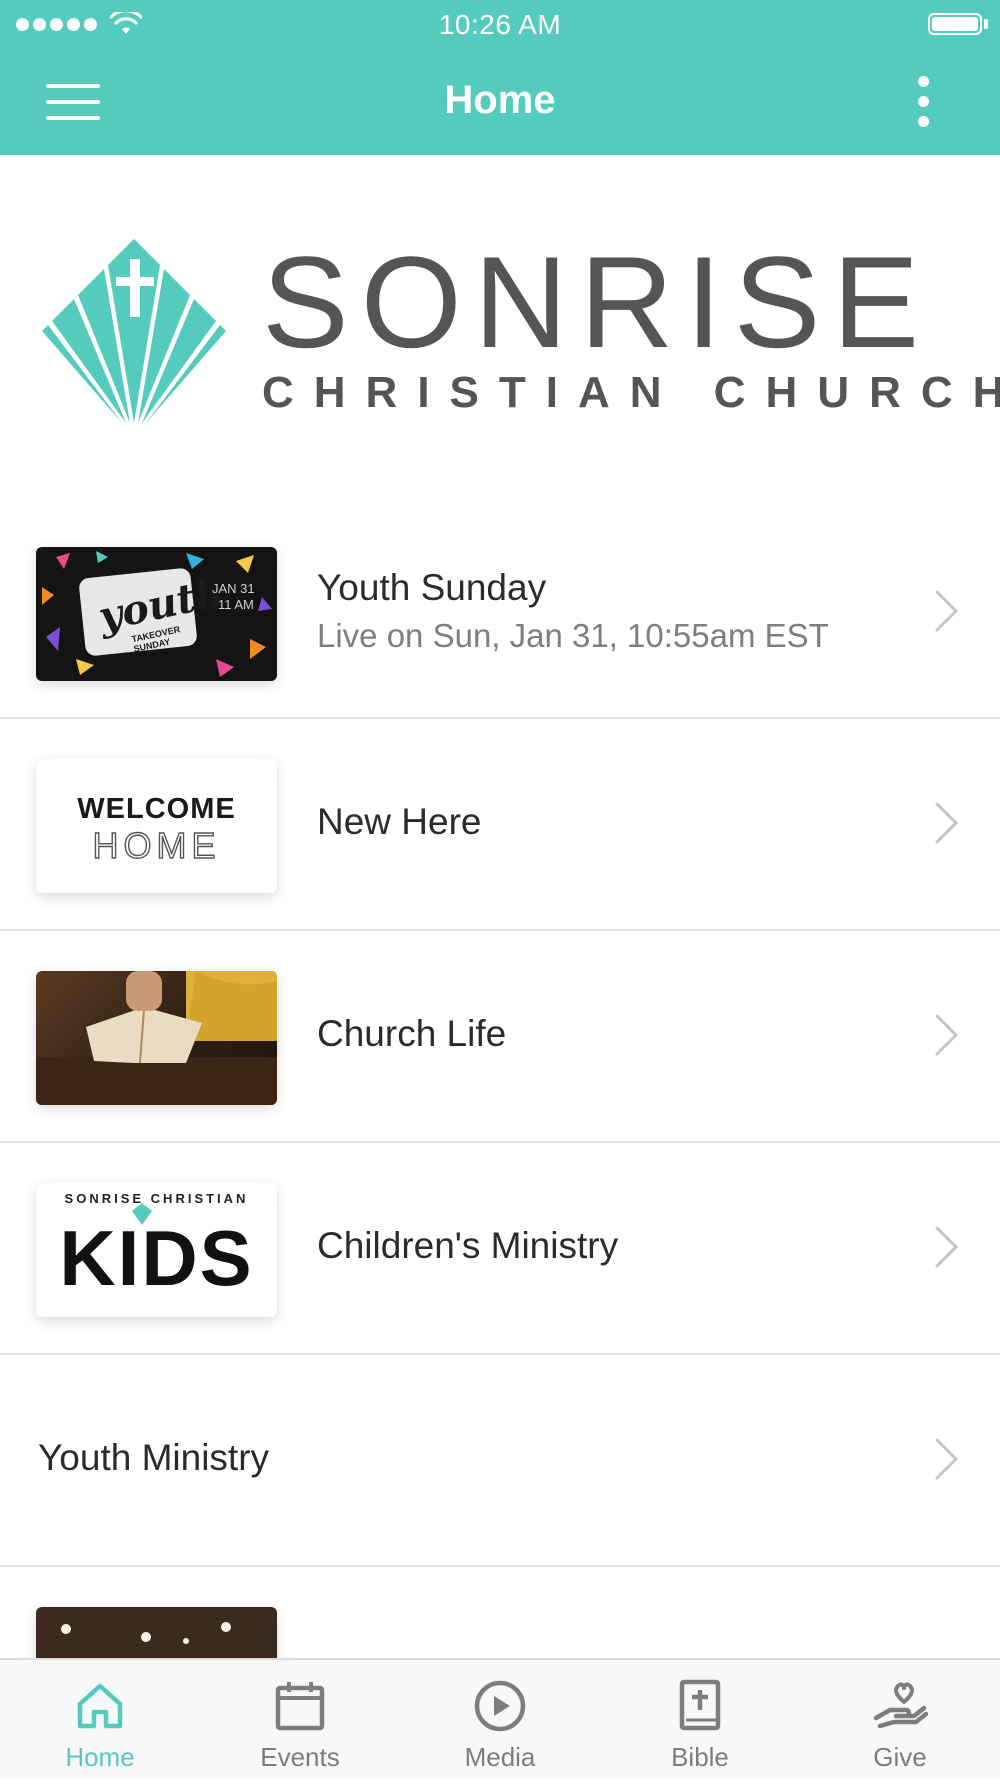 The height and width of the screenshot is (1780, 1000). What do you see at coordinates (300, 1706) in the screenshot?
I see `calendar-icon` at bounding box center [300, 1706].